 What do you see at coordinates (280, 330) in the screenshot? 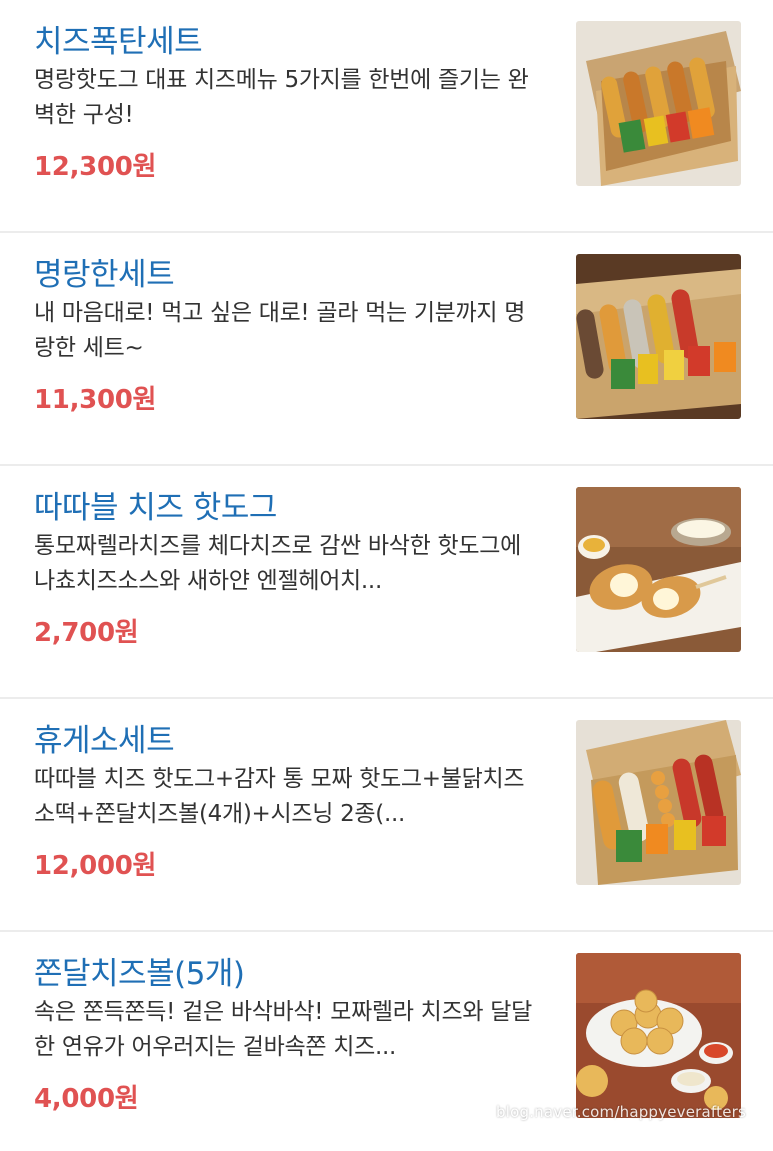
I see `menu-item-description: 내 마음대로! 먹고 싶은 대로! 골라 먹는 기분까지 명랑한 세트~` at bounding box center [280, 330].